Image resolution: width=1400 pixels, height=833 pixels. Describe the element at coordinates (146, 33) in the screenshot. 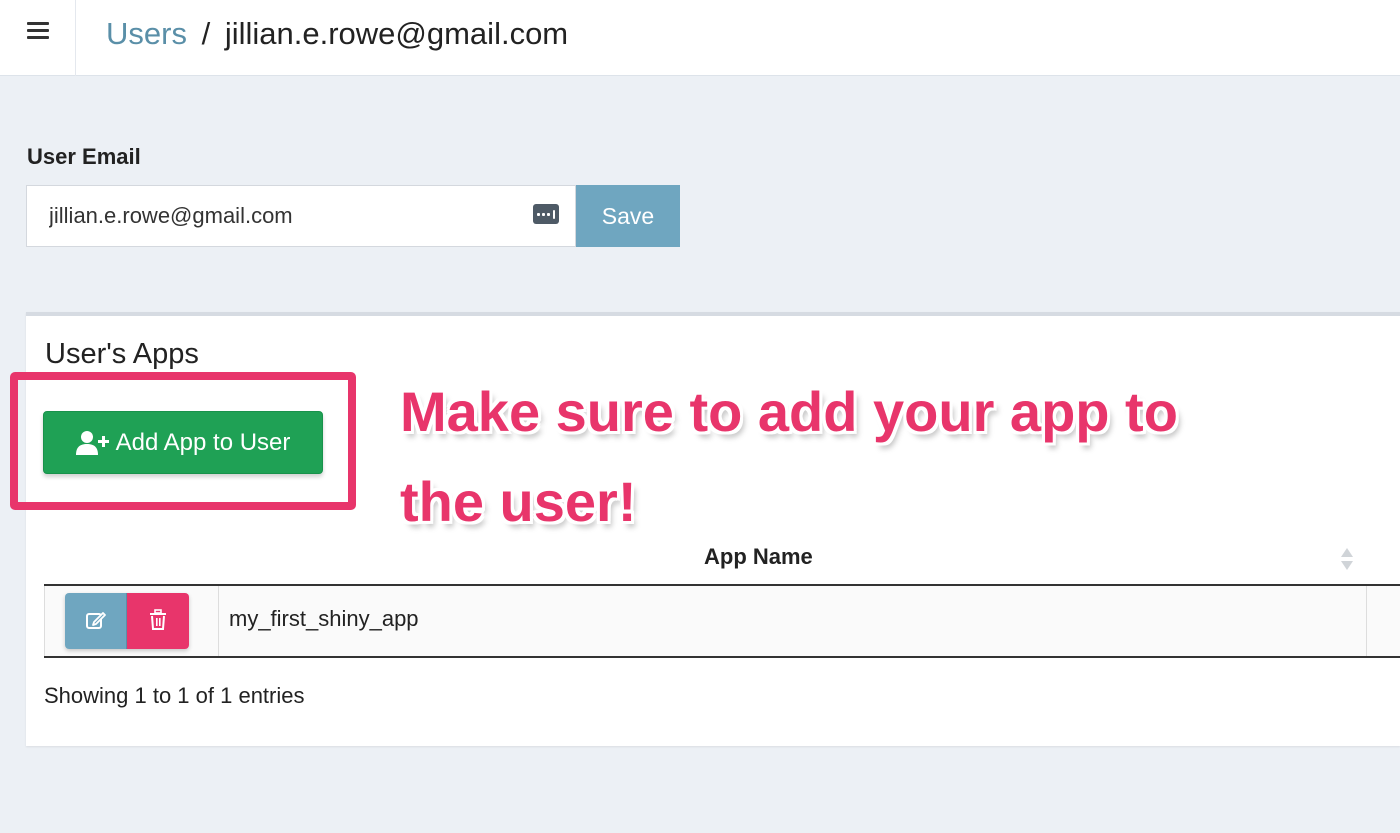

I see `breadcrumb-users-link: Users` at that location.